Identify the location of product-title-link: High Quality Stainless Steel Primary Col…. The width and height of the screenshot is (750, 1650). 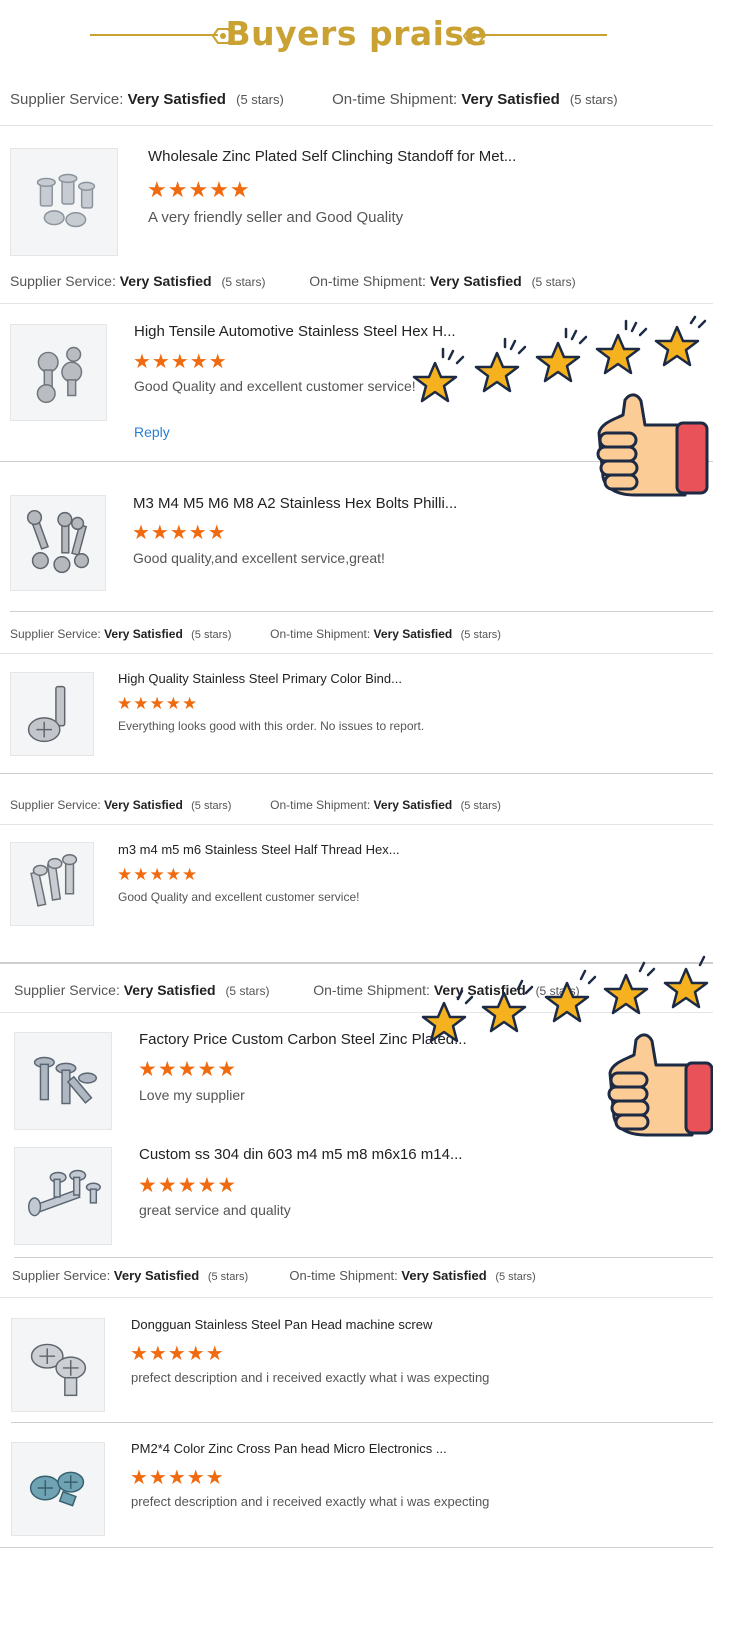
(260, 678).